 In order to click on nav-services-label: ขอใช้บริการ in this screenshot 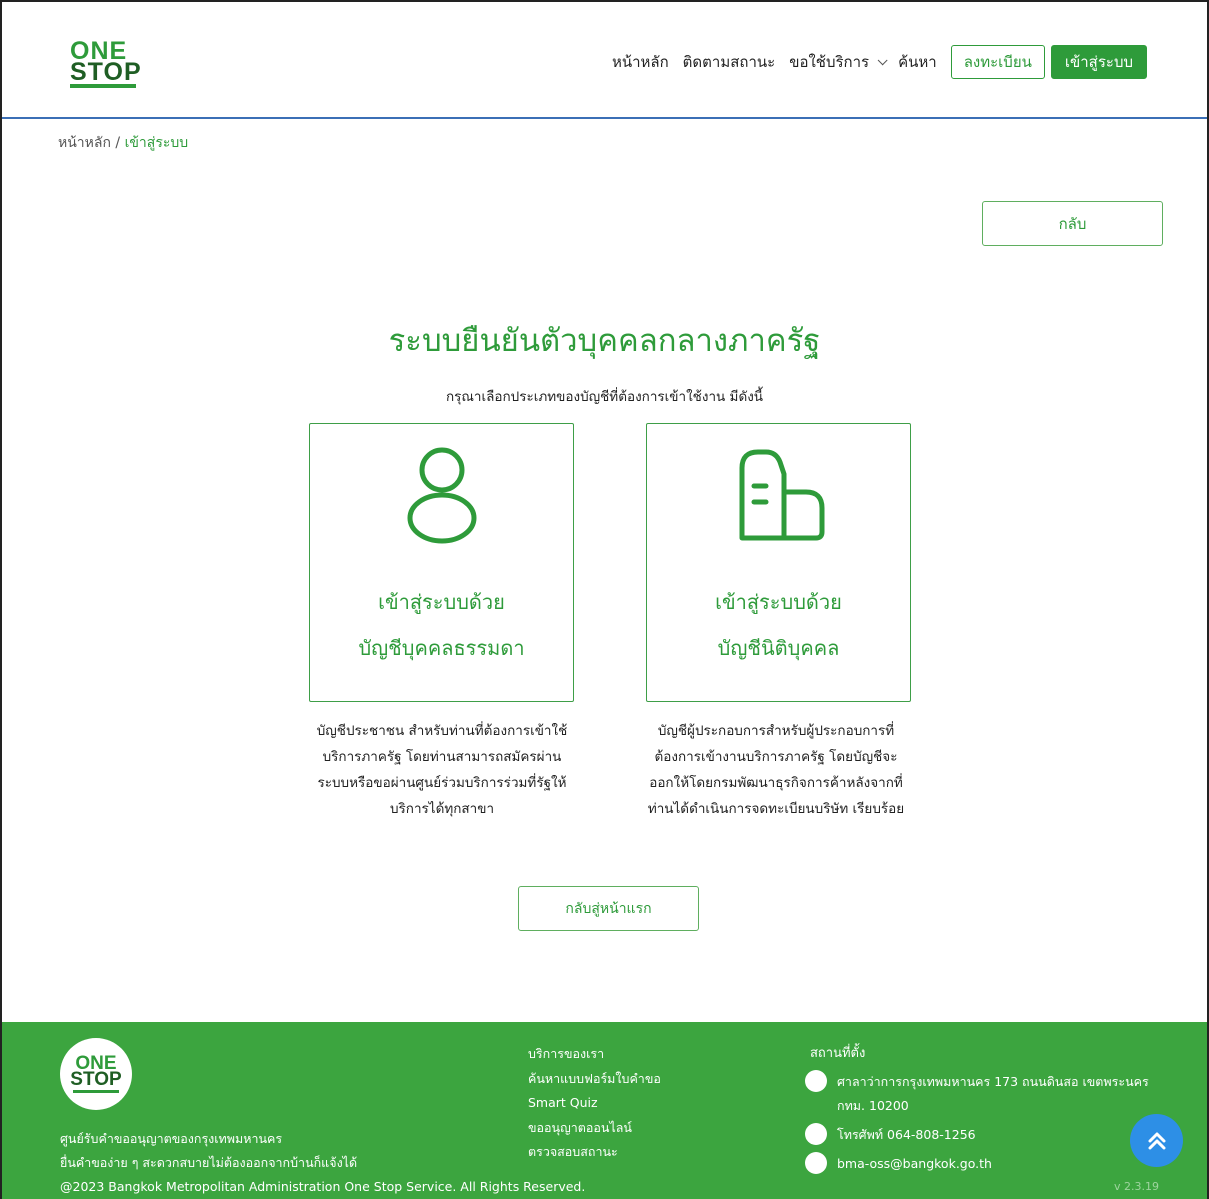, I will do `click(829, 62)`.